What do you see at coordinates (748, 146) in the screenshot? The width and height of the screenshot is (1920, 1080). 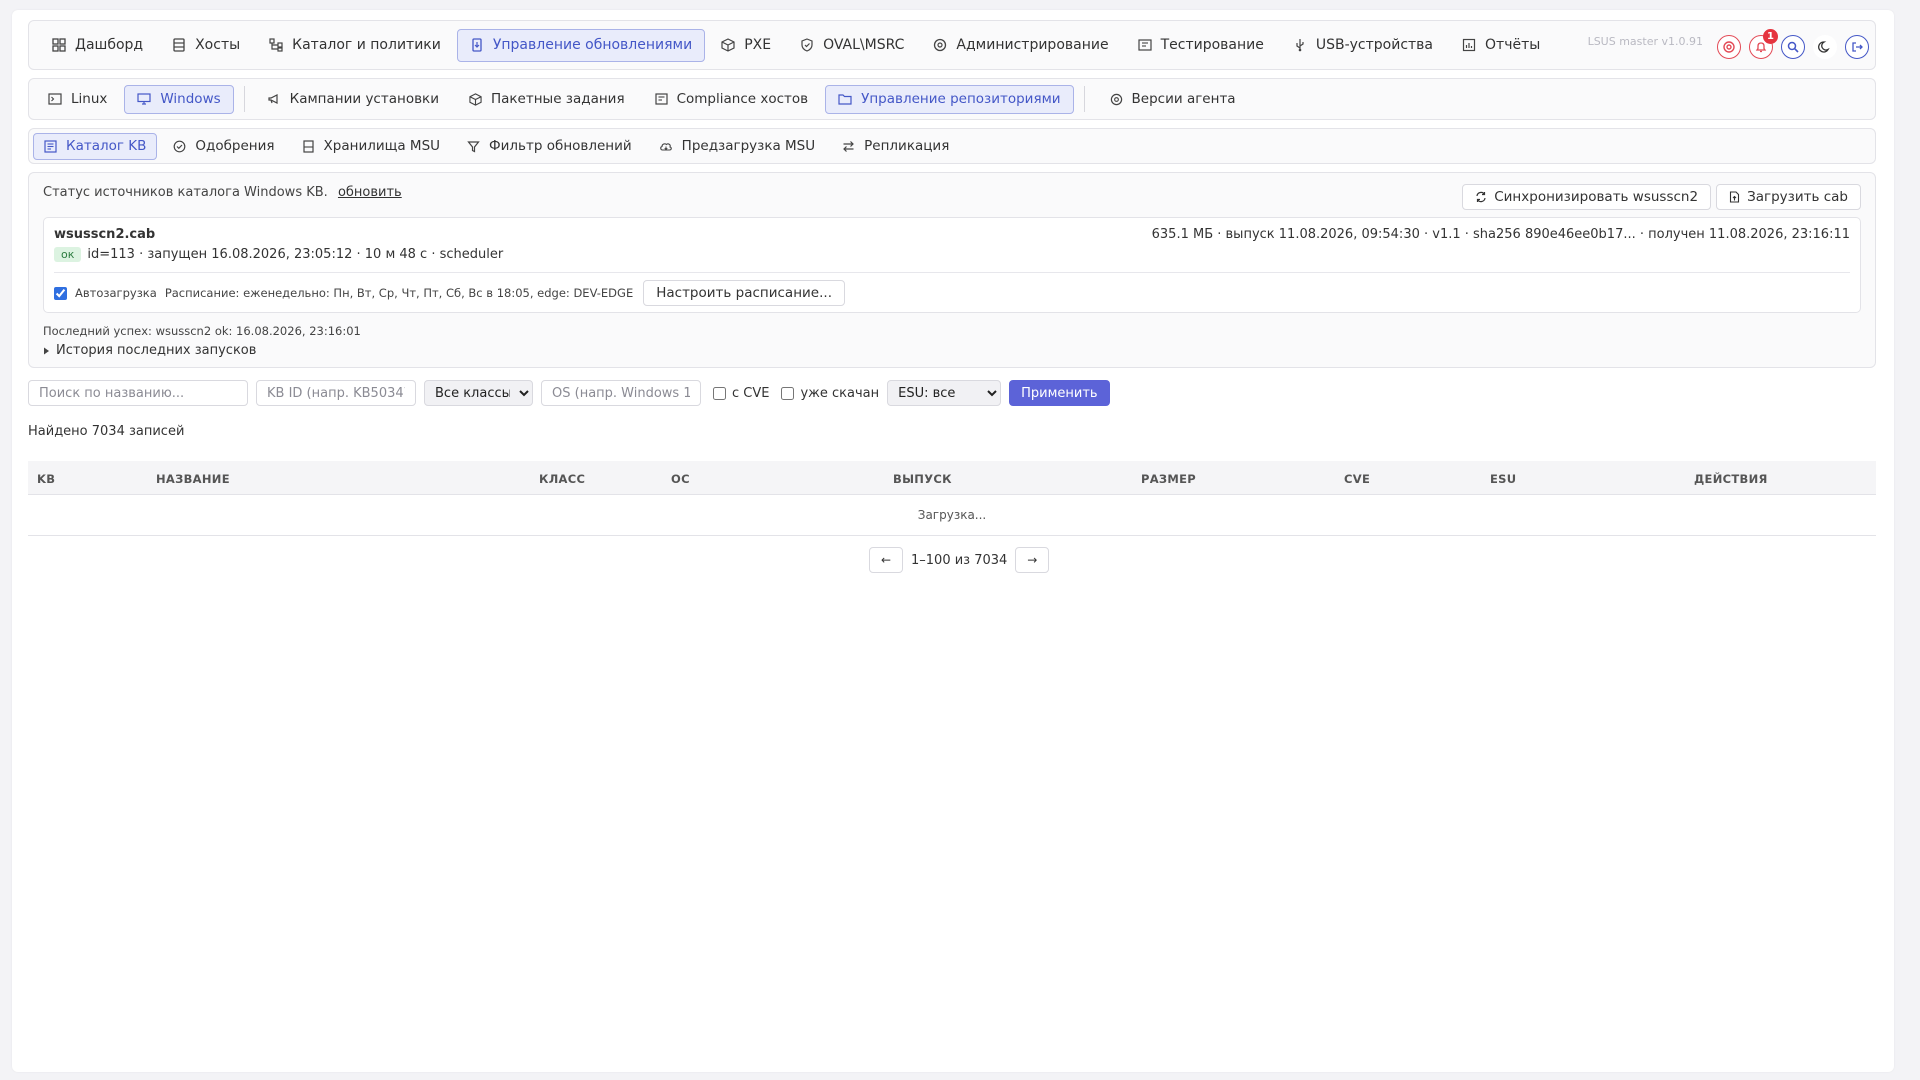 I see `tab-label: Предзагрузка MSU` at bounding box center [748, 146].